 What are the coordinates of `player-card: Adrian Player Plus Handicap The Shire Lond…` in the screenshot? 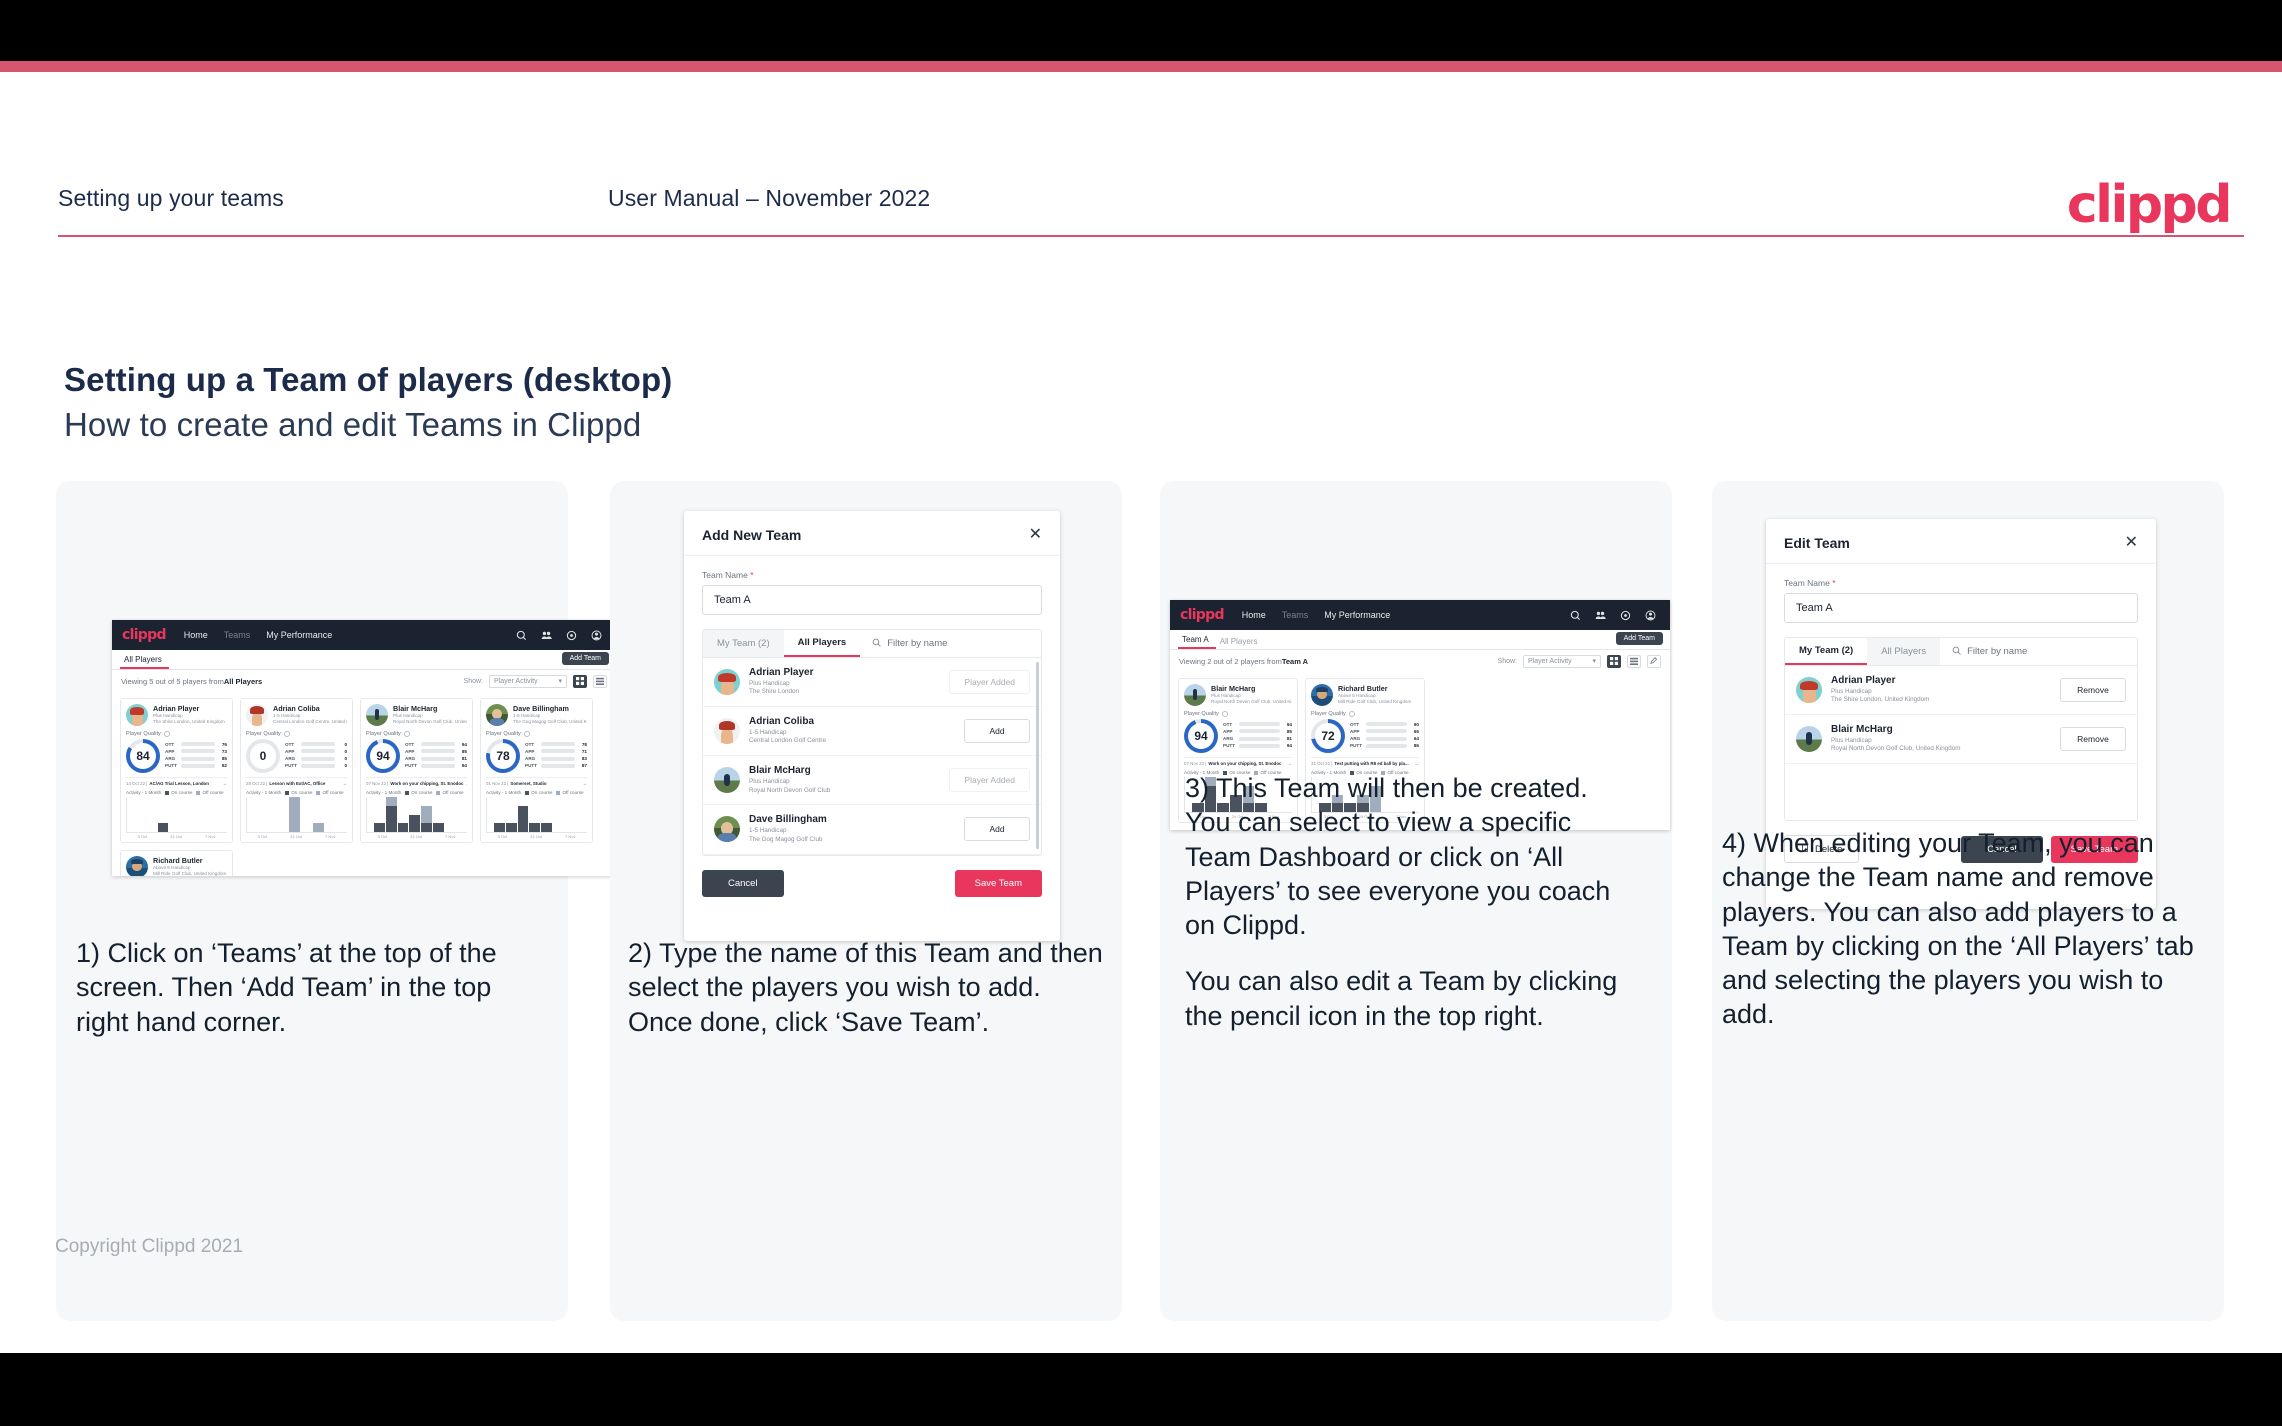 It's located at (176, 770).